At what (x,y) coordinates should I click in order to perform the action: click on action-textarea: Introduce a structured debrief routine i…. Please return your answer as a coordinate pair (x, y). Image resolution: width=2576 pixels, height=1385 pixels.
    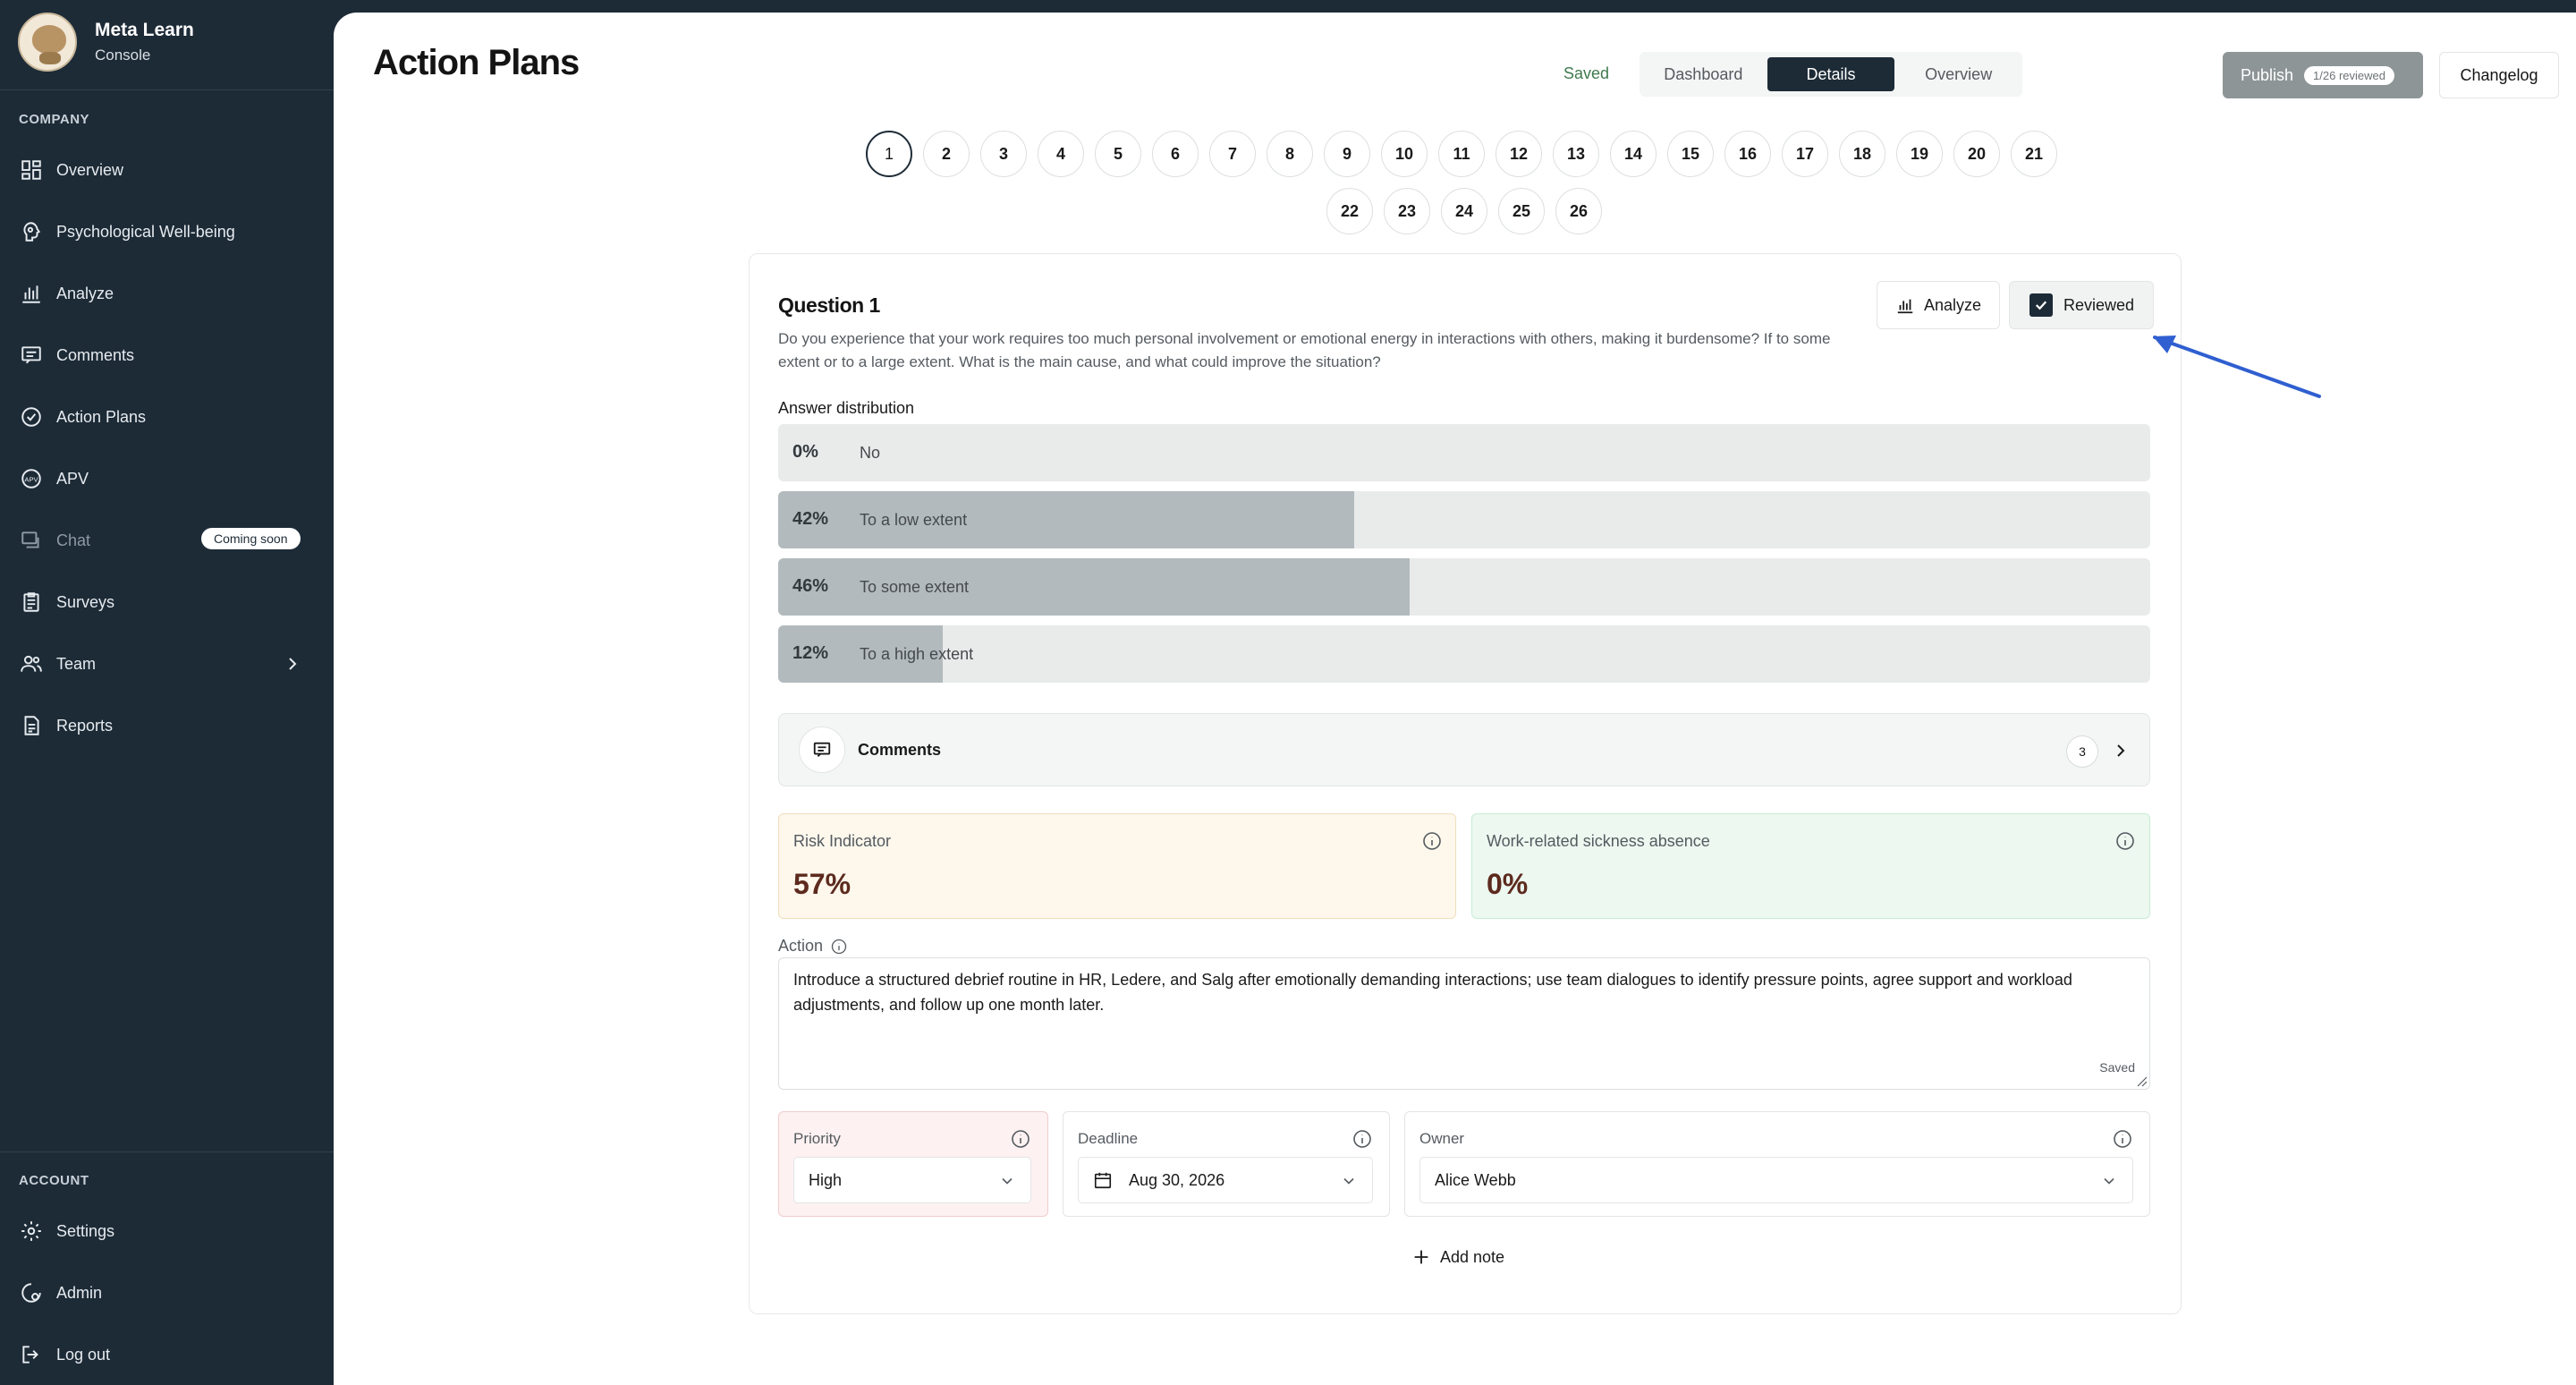
    Looking at the image, I should click on (1464, 1023).